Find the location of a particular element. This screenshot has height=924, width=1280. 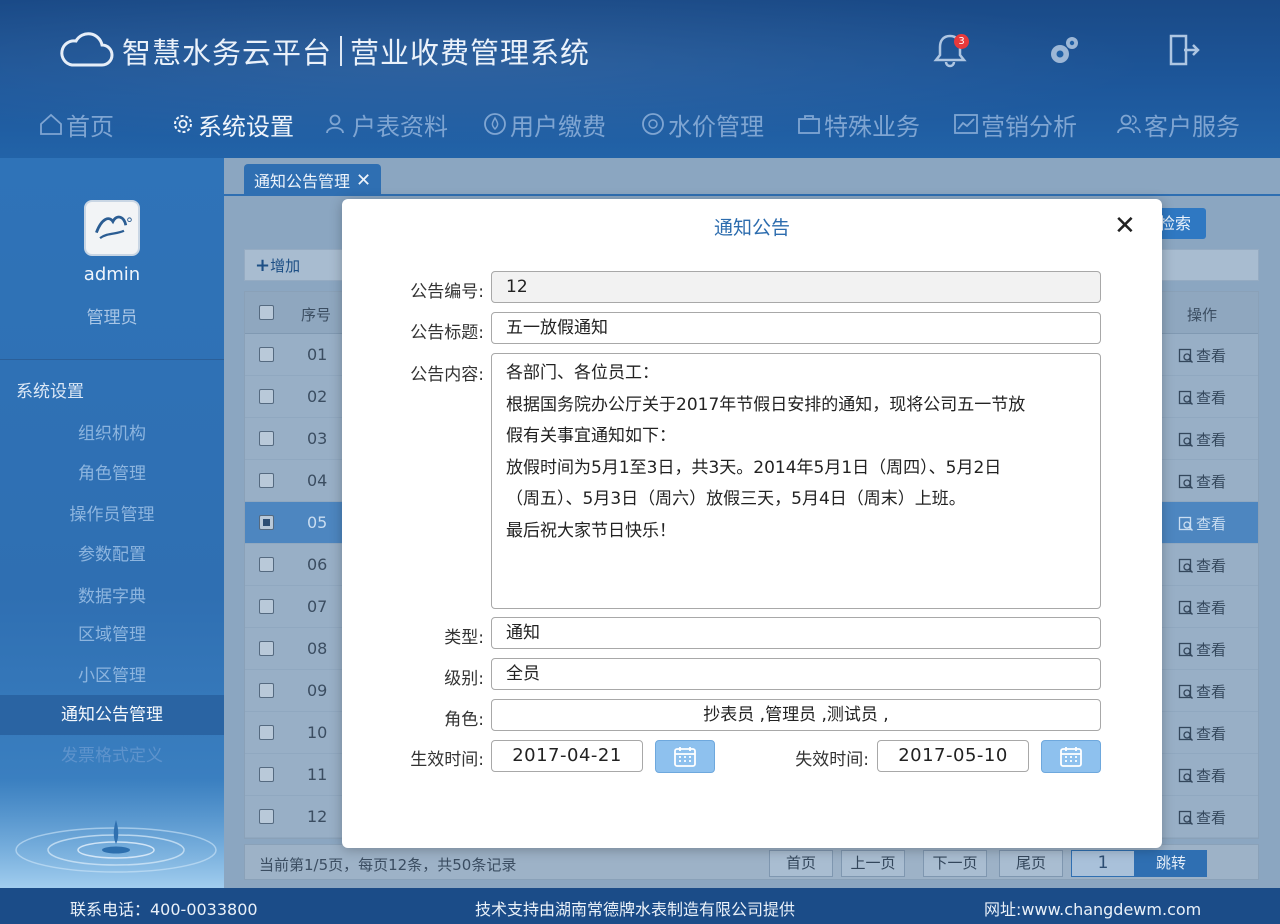

home-icon is located at coordinates (51, 124).